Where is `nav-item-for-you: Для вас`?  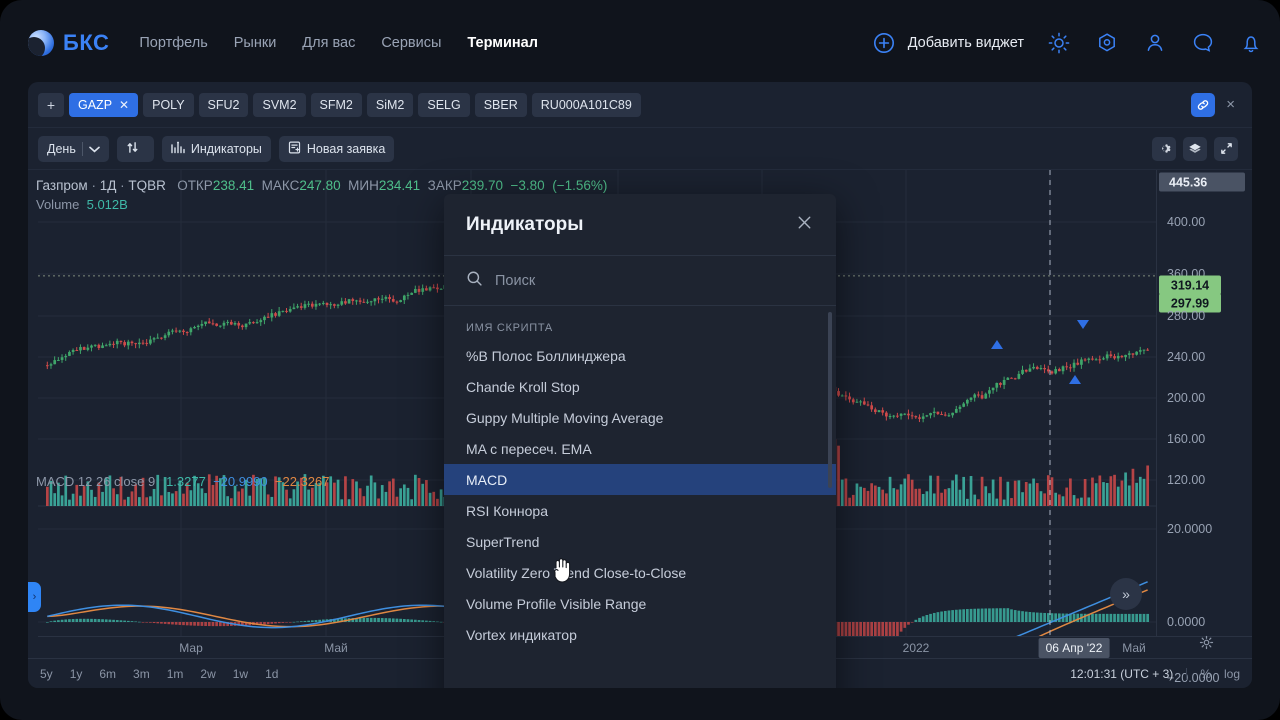 nav-item-for-you: Для вас is located at coordinates (328, 43).